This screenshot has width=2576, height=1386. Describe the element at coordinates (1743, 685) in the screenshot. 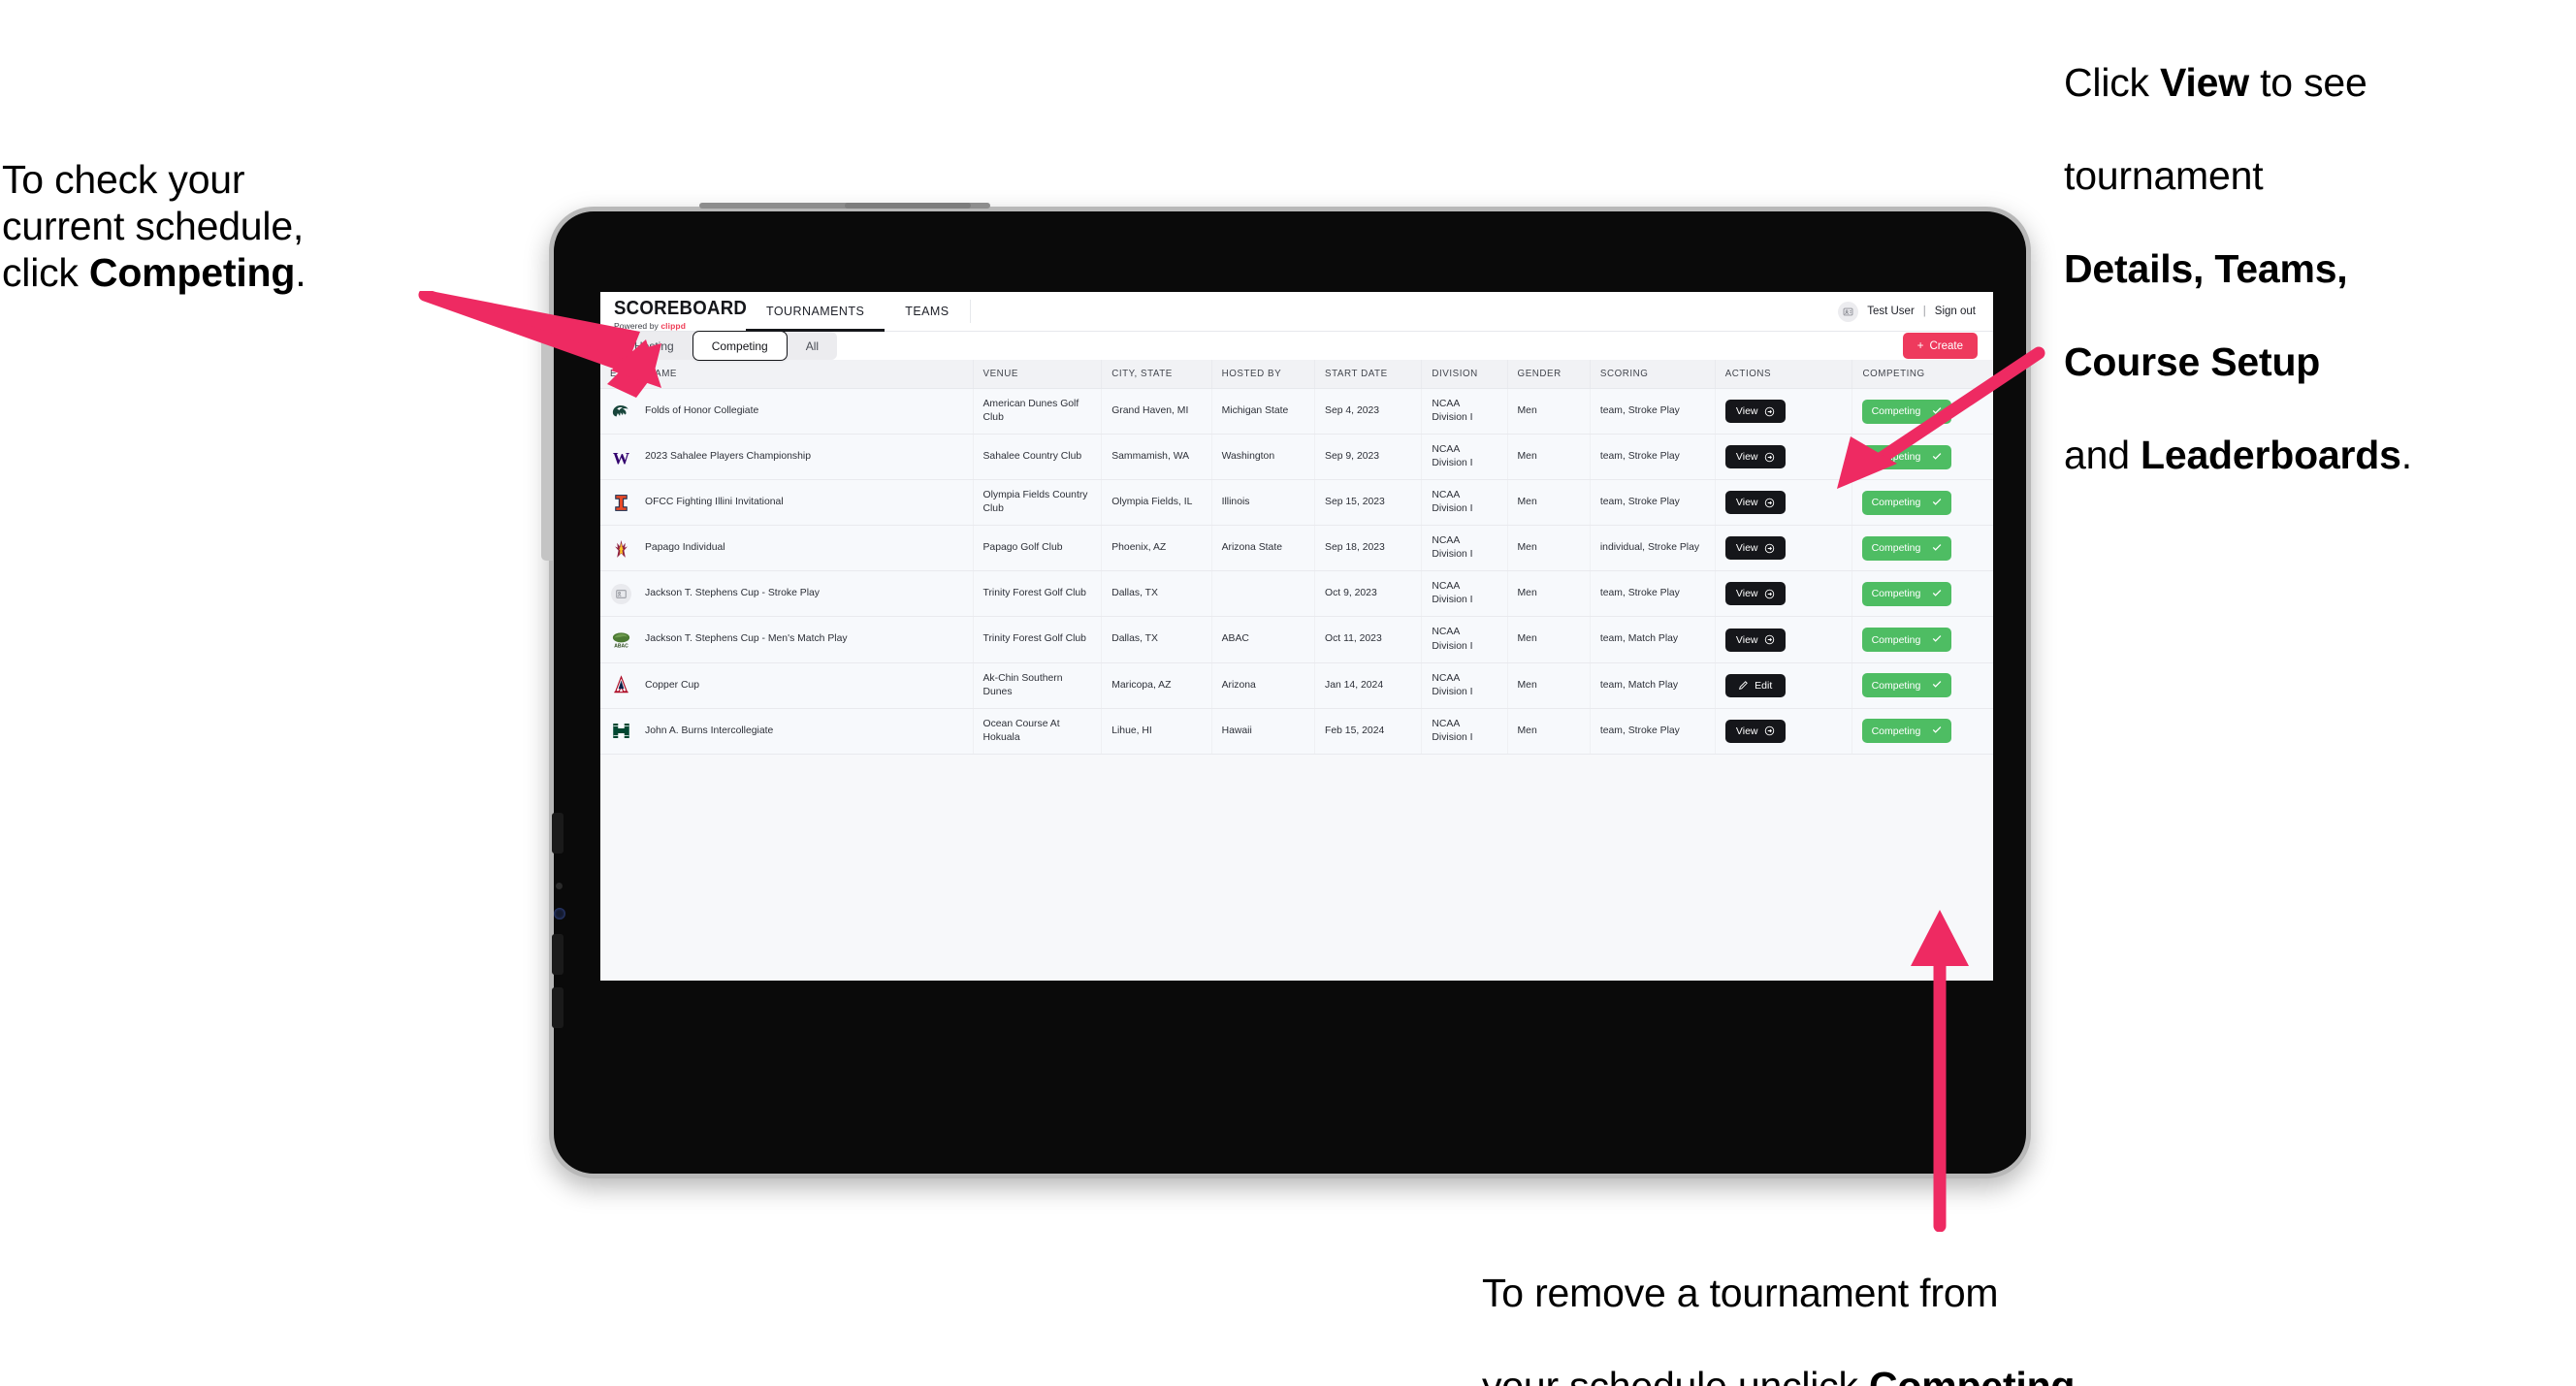

I see `pencil-icon` at that location.